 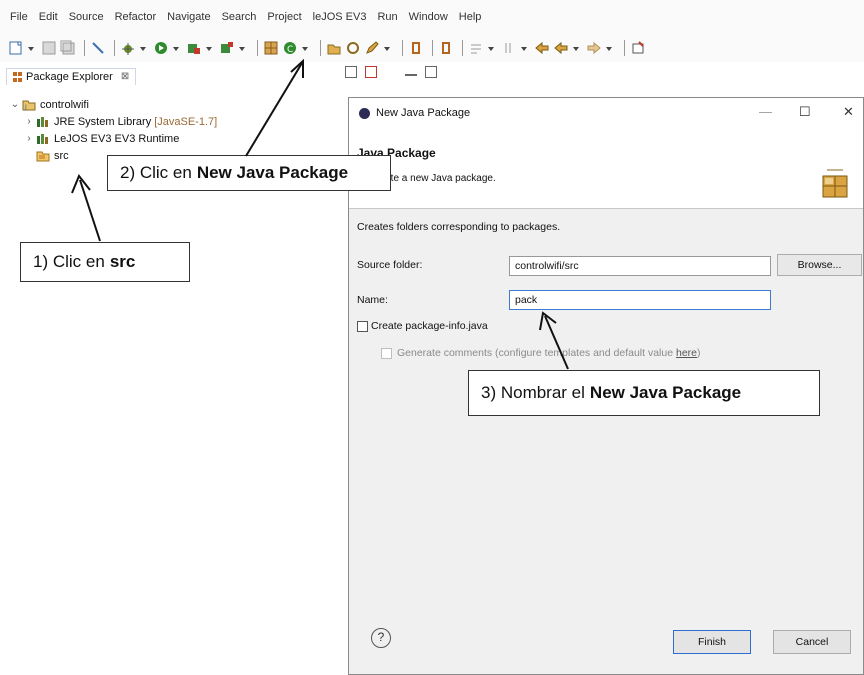 What do you see at coordinates (103, 121) in the screenshot?
I see `tree-jre-label: JRE System Library` at bounding box center [103, 121].